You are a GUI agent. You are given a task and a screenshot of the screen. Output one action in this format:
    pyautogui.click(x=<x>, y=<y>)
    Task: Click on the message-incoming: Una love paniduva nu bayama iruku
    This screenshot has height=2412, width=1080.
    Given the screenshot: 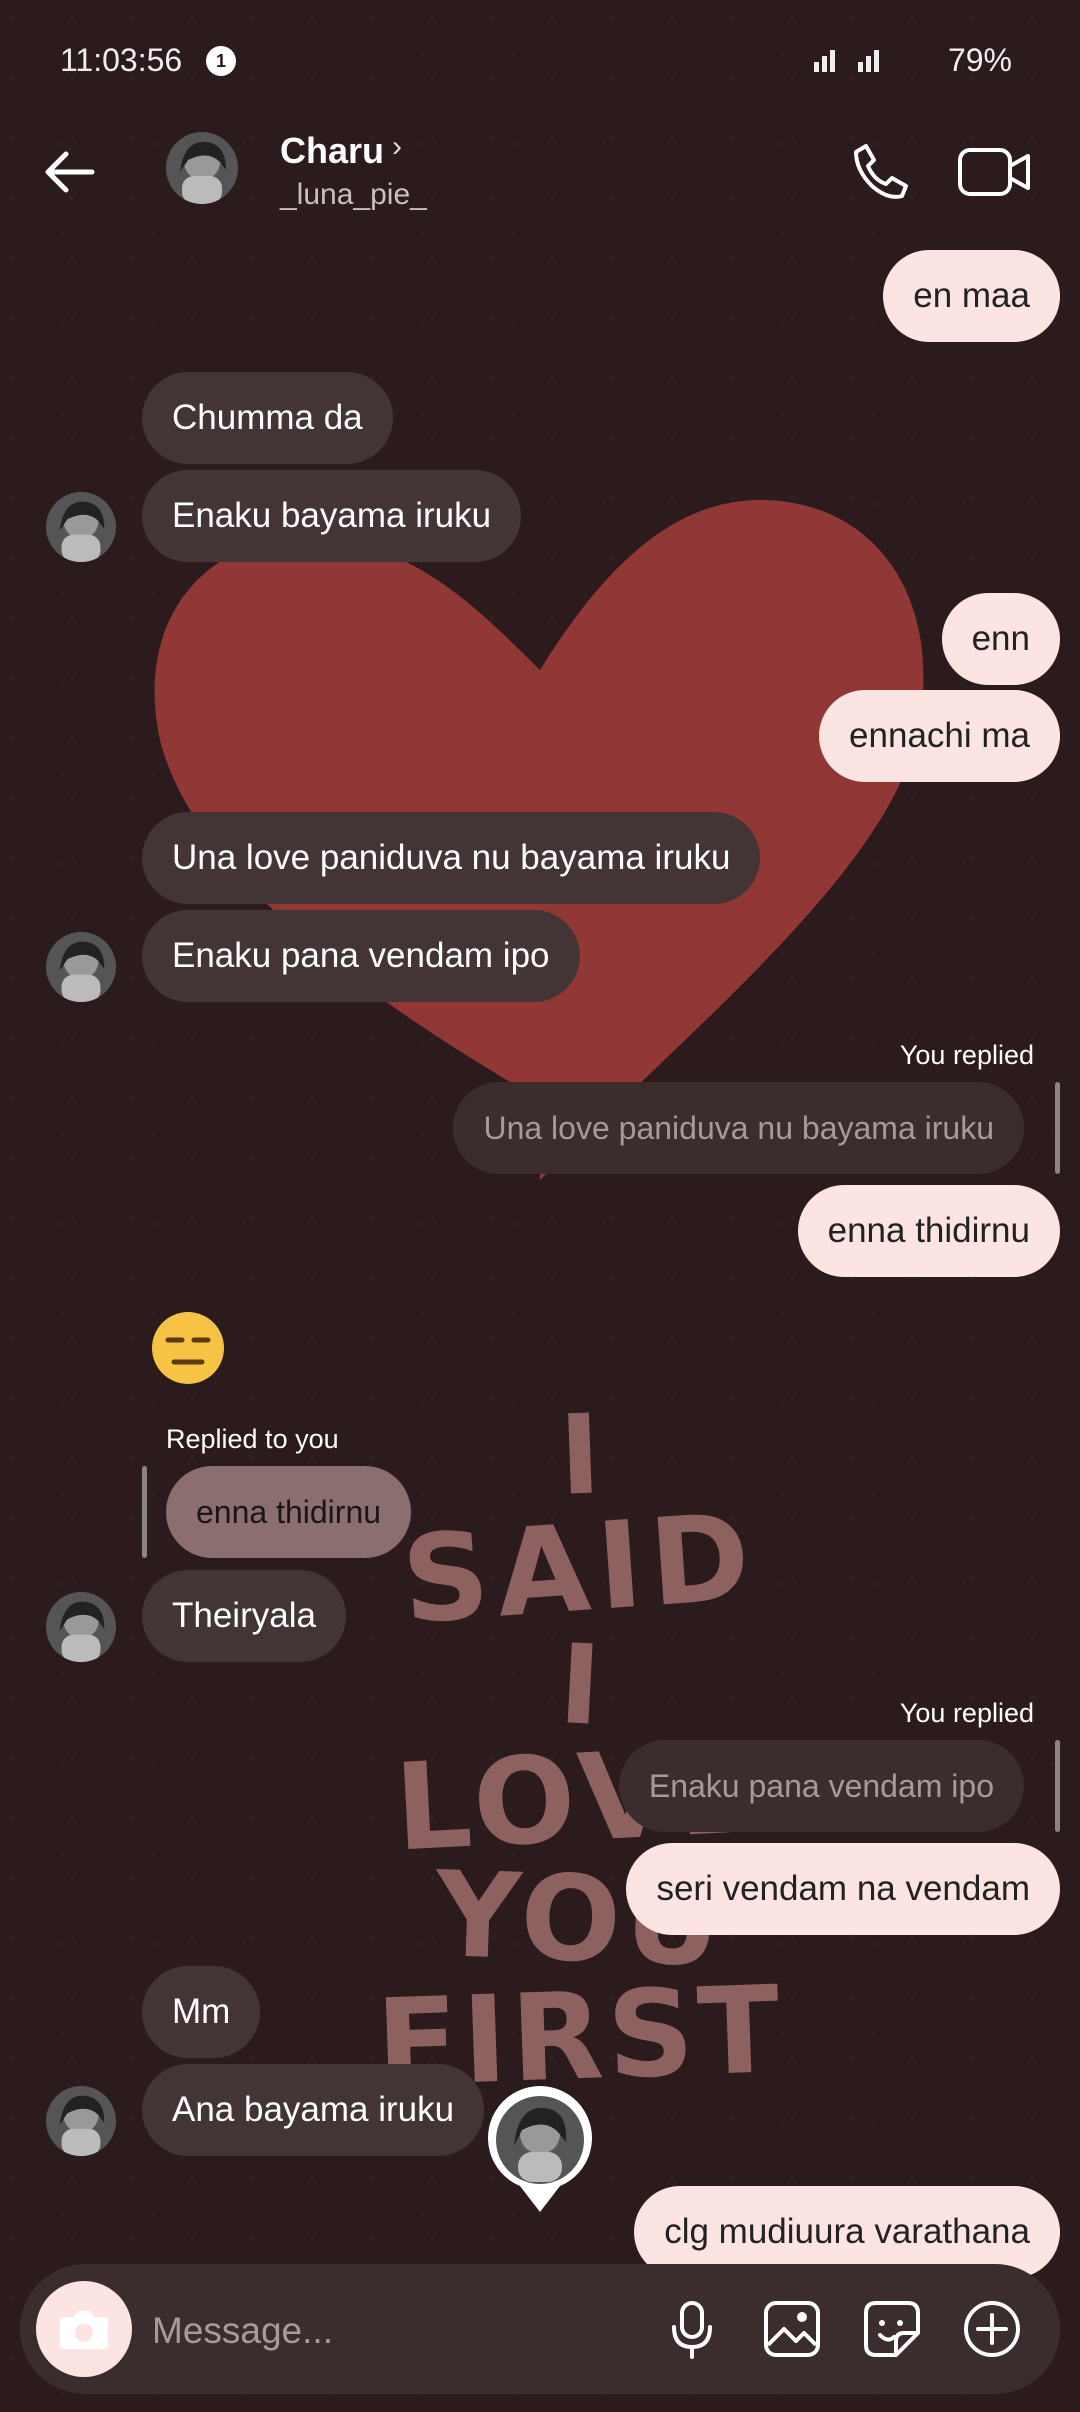 What is the action you would take?
    pyautogui.click(x=451, y=858)
    